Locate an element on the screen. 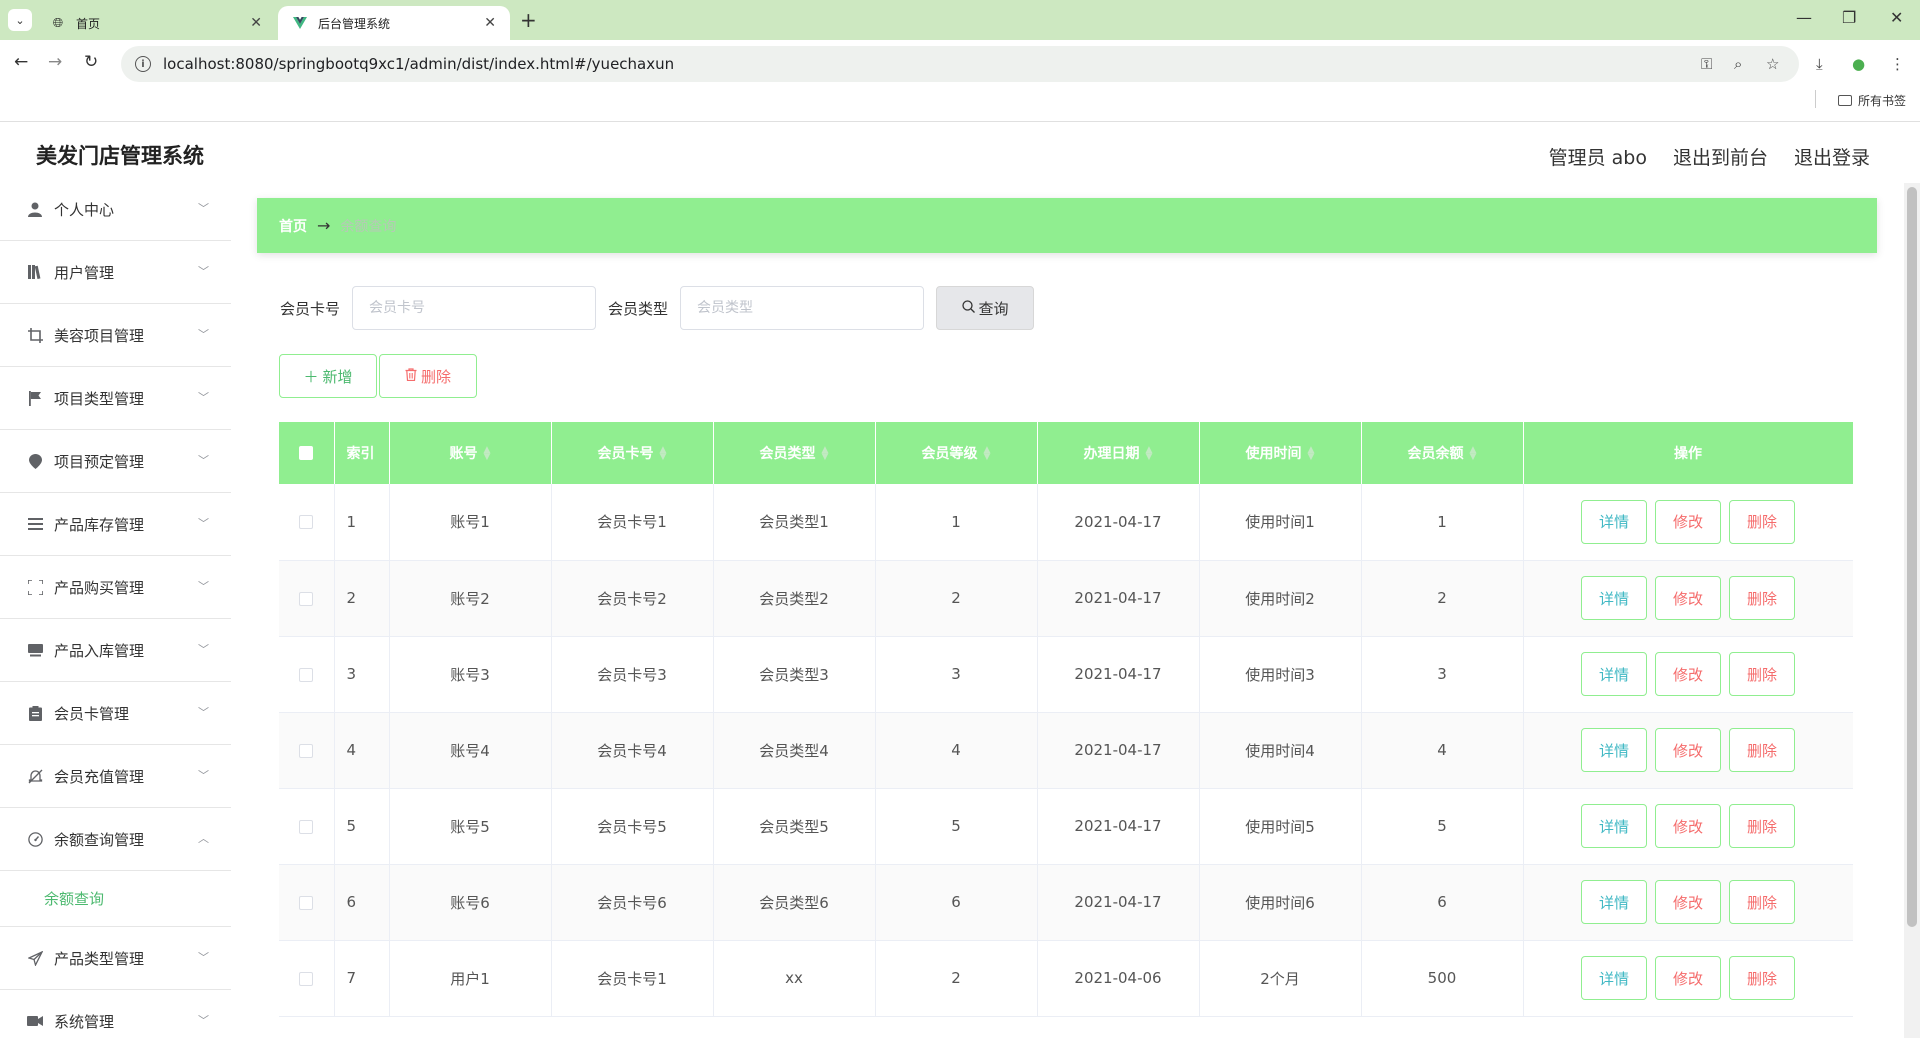 The width and height of the screenshot is (1920, 1038). all-bookmarks: 所有书签 is located at coordinates (1871, 100).